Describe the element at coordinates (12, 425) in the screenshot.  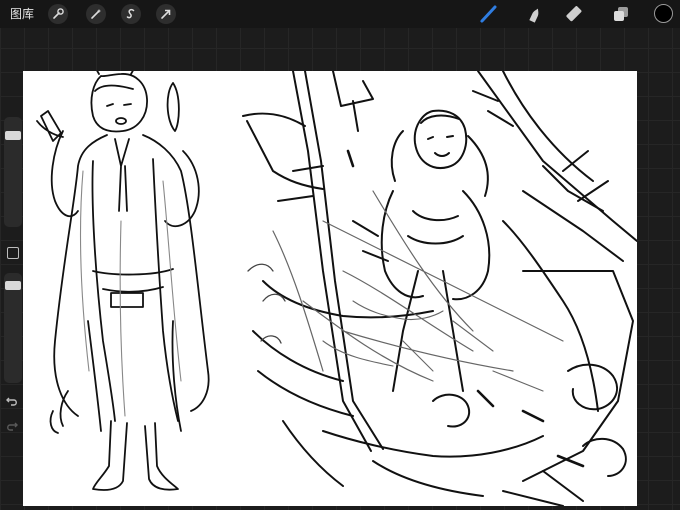
I see `redo-icon` at that location.